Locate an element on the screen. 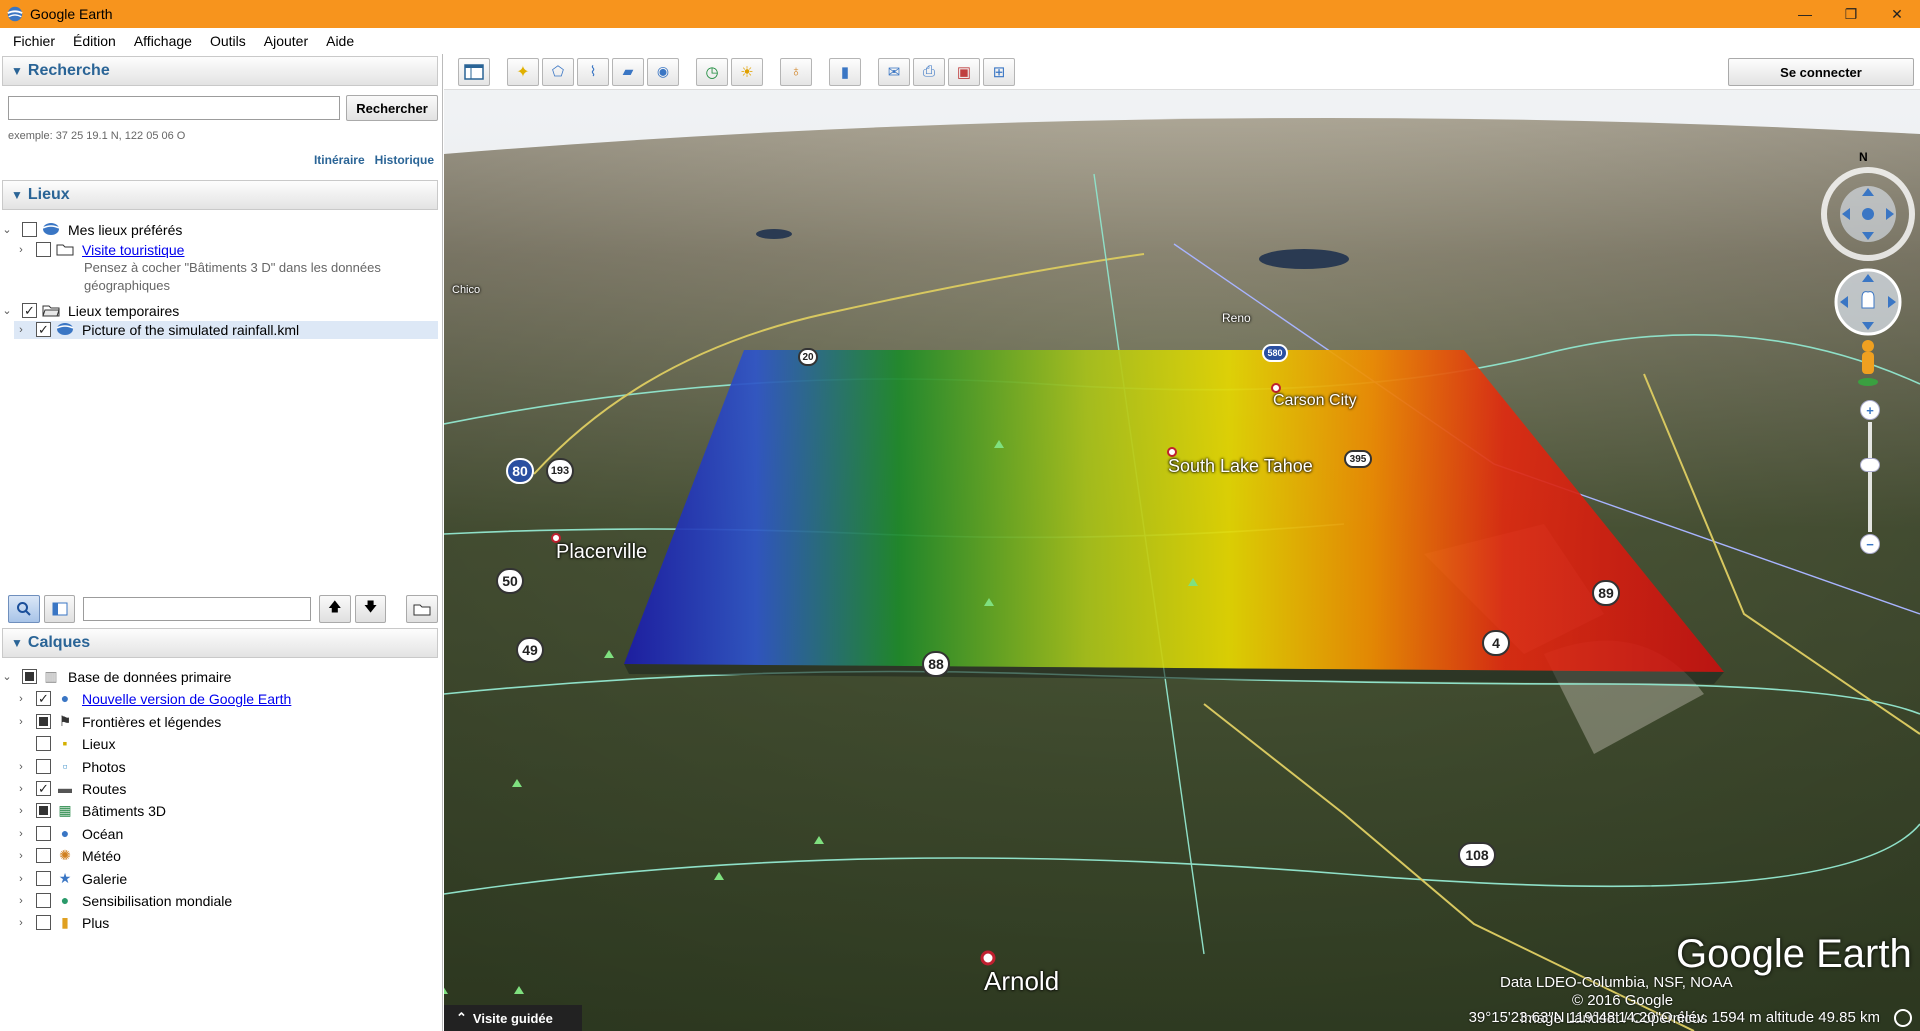 The height and width of the screenshot is (1031, 1920). places-filter-input is located at coordinates (197, 609).